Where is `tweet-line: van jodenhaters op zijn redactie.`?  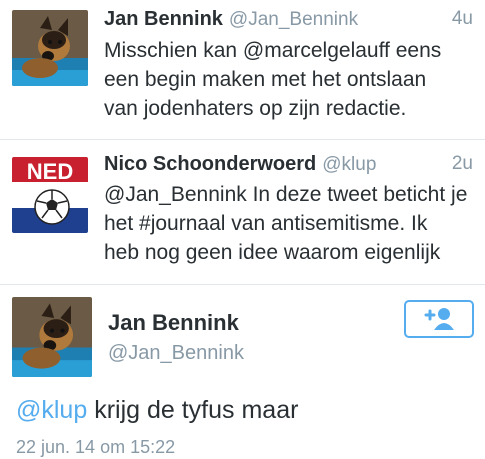
tweet-line: van jodenhaters op zijn redactie. is located at coordinates (255, 108).